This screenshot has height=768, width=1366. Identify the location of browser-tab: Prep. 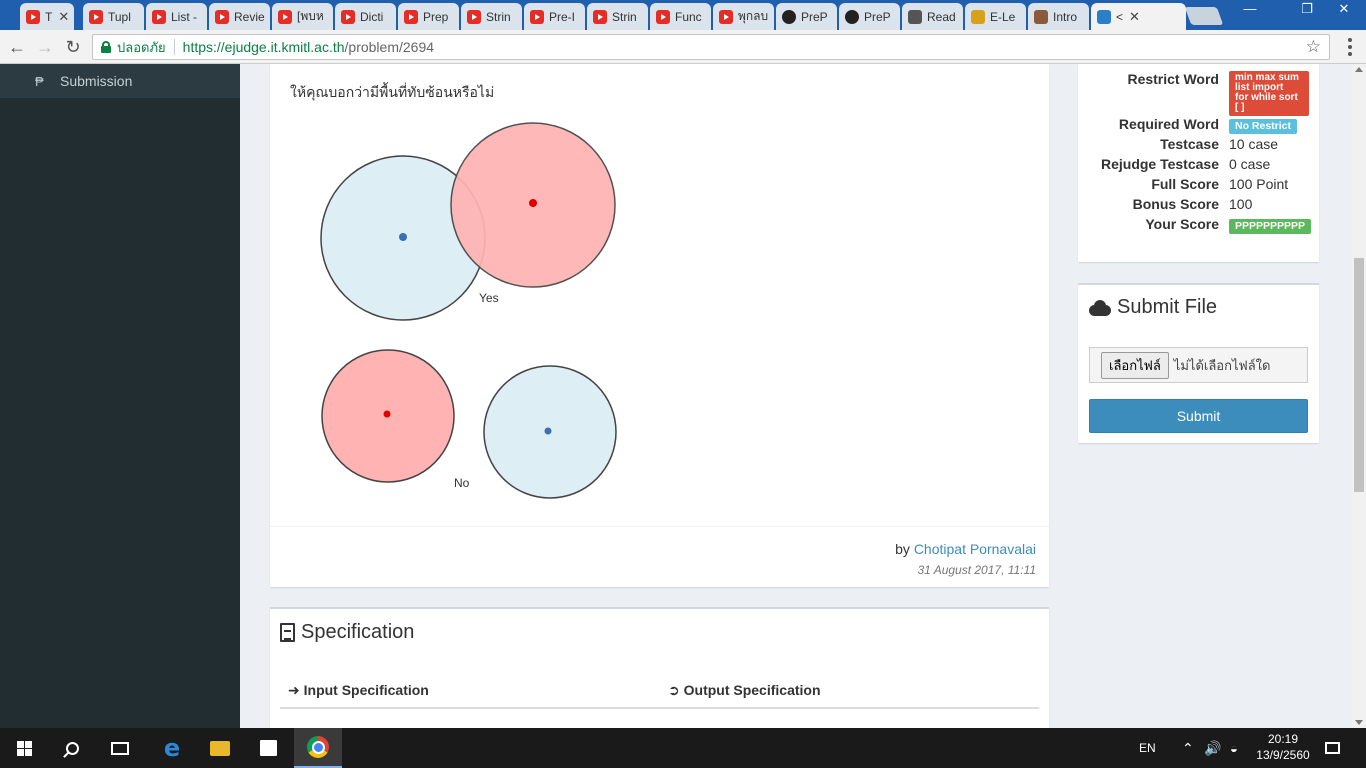
(428, 16).